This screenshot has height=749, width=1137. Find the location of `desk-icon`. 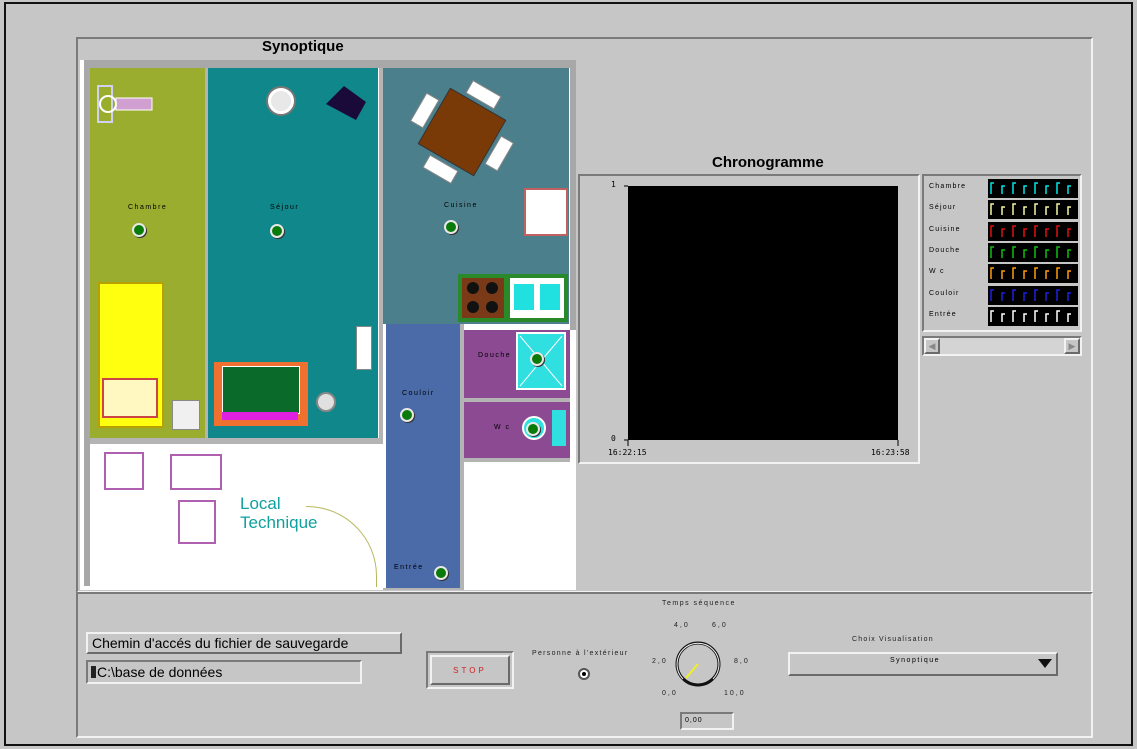

desk-icon is located at coordinates (125, 104).